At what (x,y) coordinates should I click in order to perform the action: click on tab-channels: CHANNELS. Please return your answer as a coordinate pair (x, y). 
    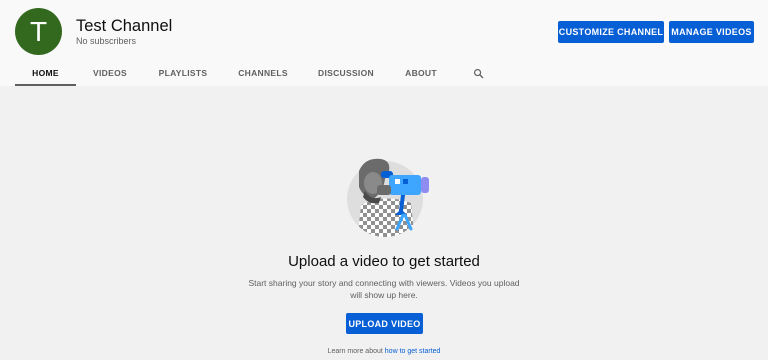
    Looking at the image, I should click on (263, 73).